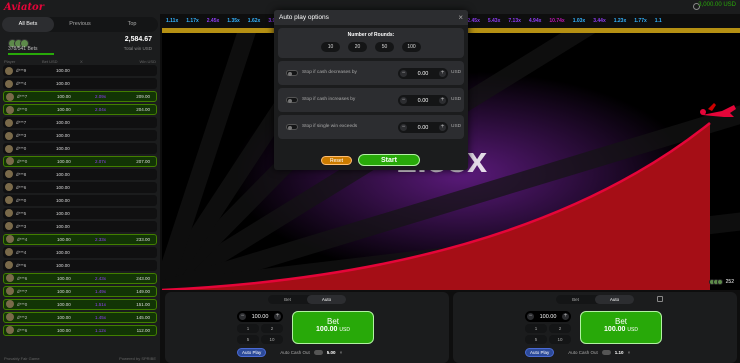 The height and width of the screenshot is (363, 740). What do you see at coordinates (19, 41) in the screenshot?
I see `avatar-group` at bounding box center [19, 41].